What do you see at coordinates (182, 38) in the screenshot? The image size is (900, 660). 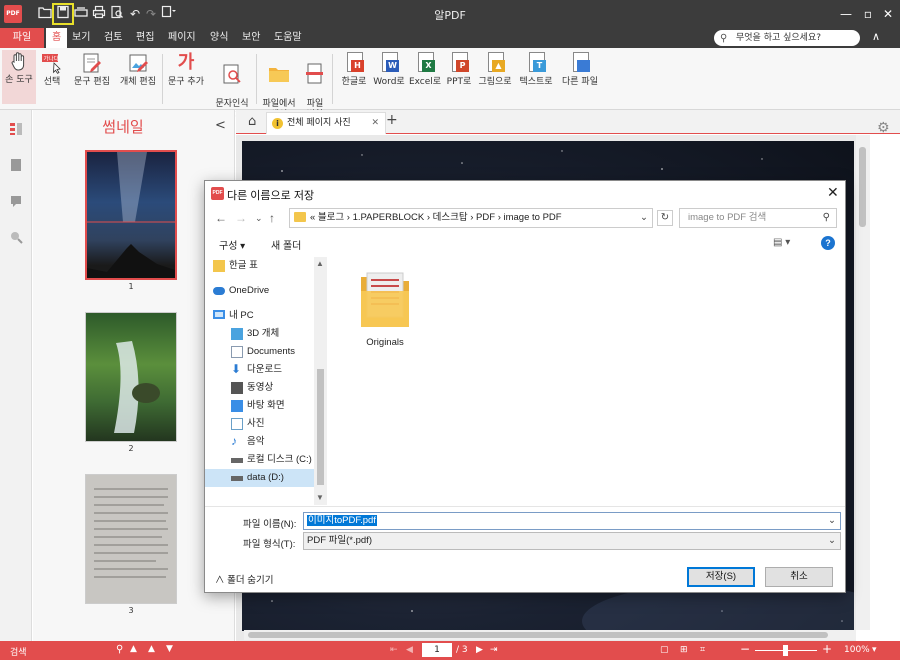 I see `menu-page: 페이지` at bounding box center [182, 38].